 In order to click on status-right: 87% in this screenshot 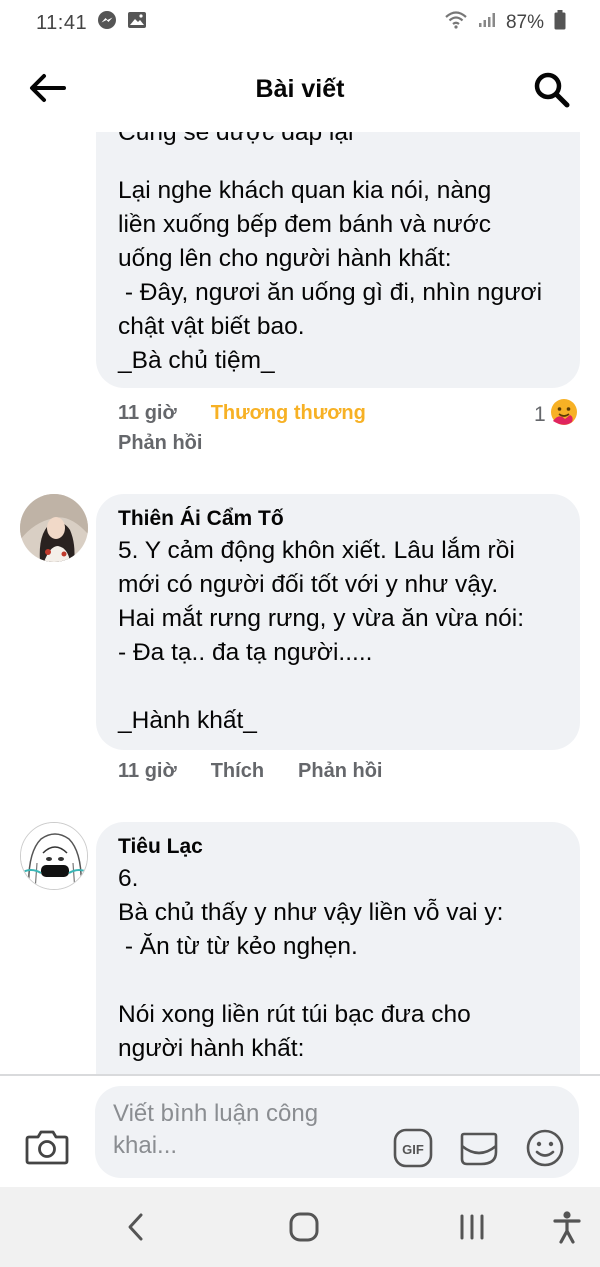, I will do `click(505, 23)`.